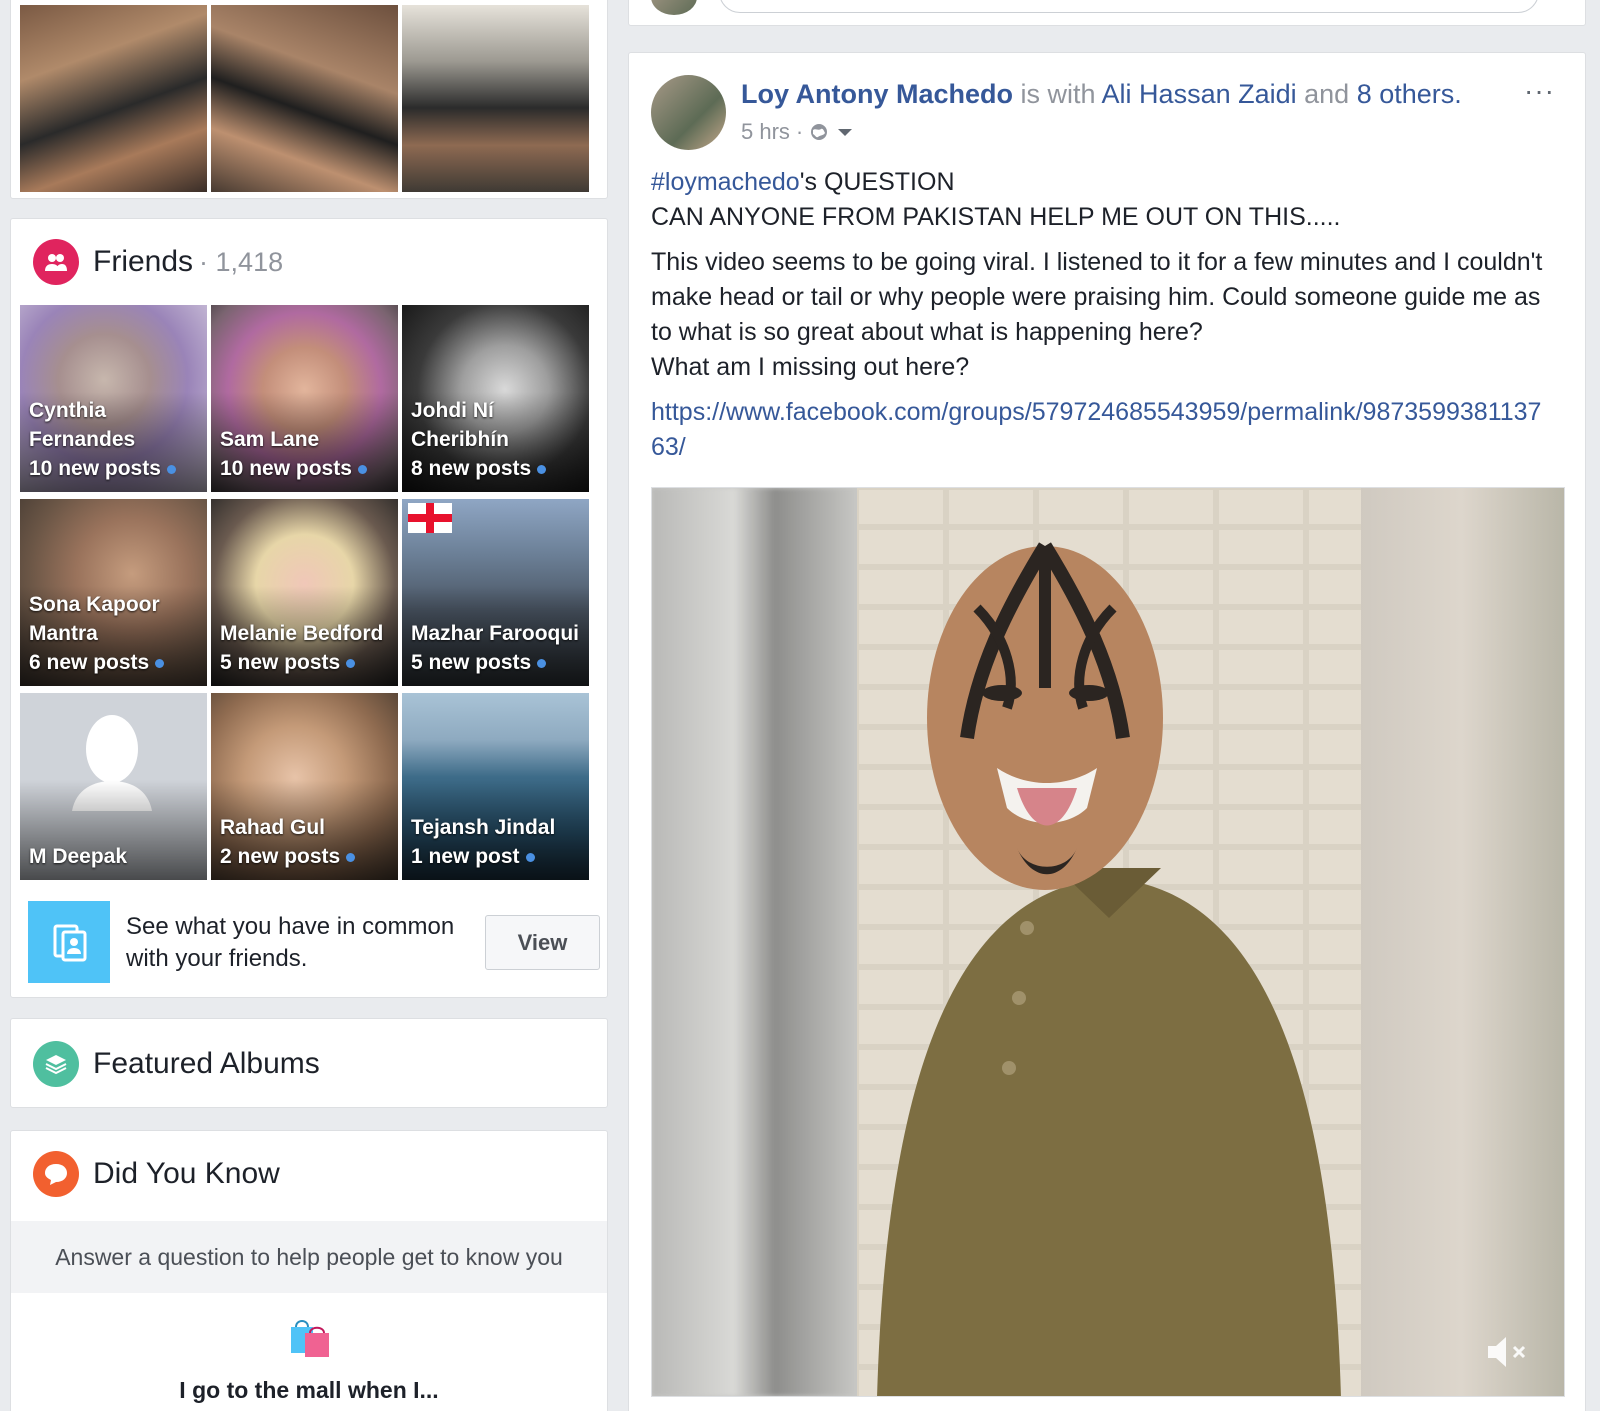 The height and width of the screenshot is (1411, 1600). I want to click on friend-name: Rahad Gul, so click(306, 827).